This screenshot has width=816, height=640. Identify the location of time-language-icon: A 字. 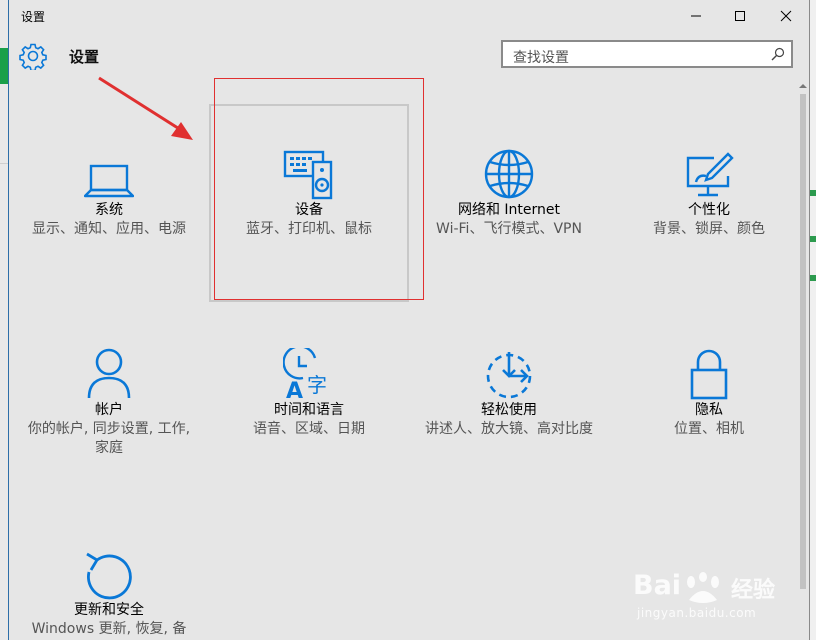
(305, 374).